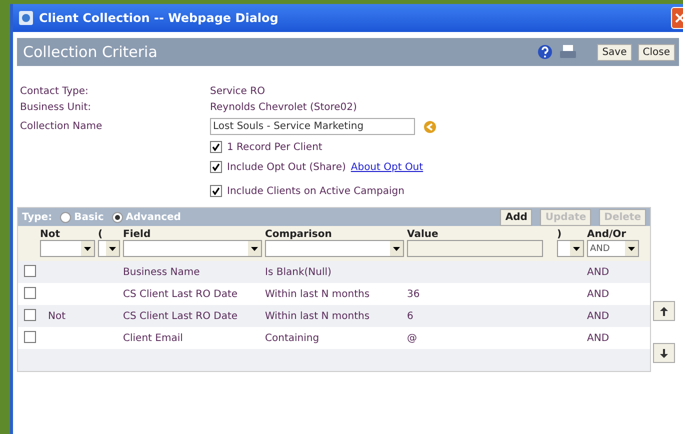 The image size is (683, 434). I want to click on up-arrow-icon, so click(664, 311).